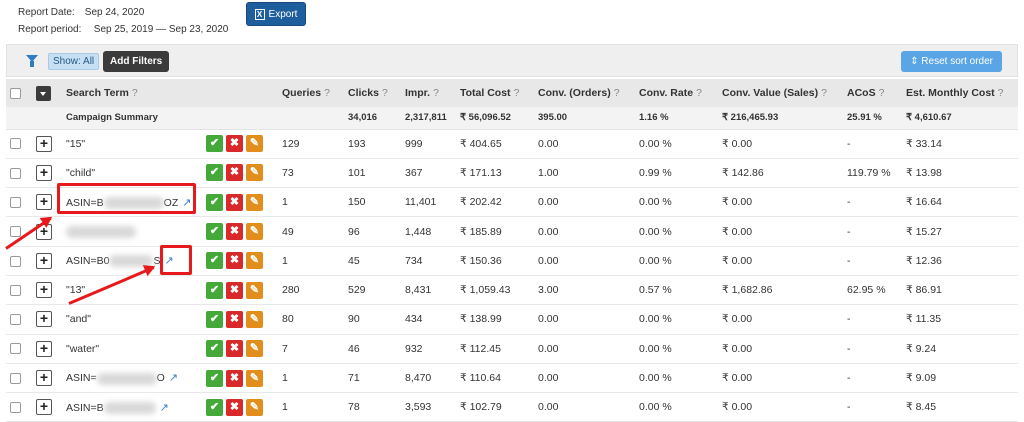 The height and width of the screenshot is (422, 1024). I want to click on add-filters-button: Add Filters, so click(136, 61).